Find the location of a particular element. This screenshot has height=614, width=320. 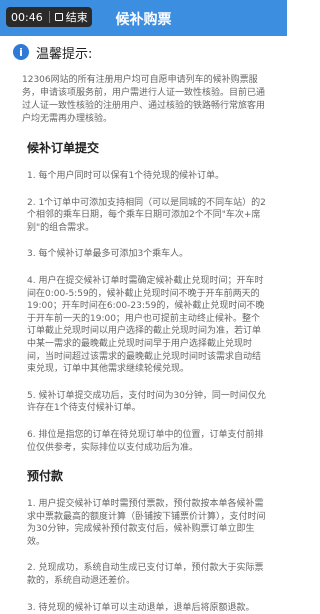

page-title: 候补购票 is located at coordinates (143, 20).